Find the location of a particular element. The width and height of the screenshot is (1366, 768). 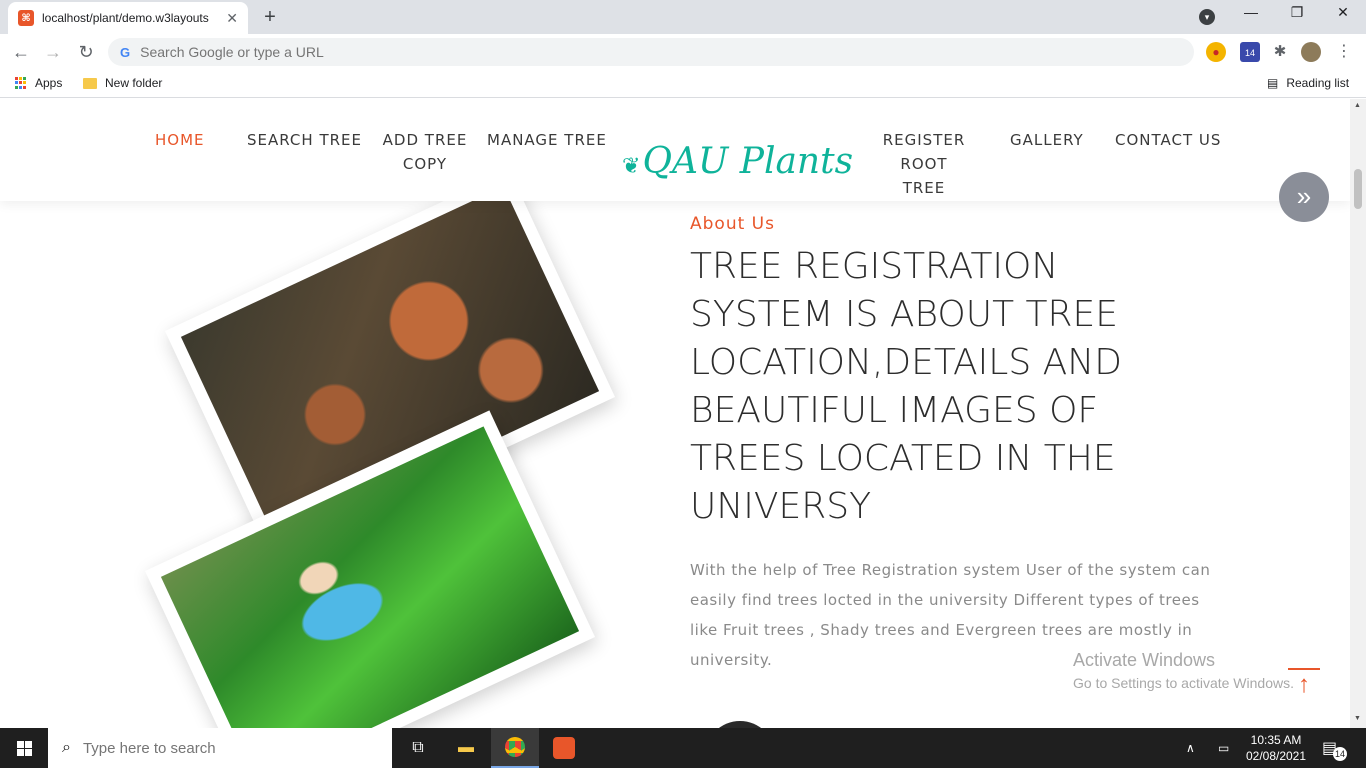

bookmarks-bar: Apps New folder ▤ Reading list is located at coordinates (683, 84).